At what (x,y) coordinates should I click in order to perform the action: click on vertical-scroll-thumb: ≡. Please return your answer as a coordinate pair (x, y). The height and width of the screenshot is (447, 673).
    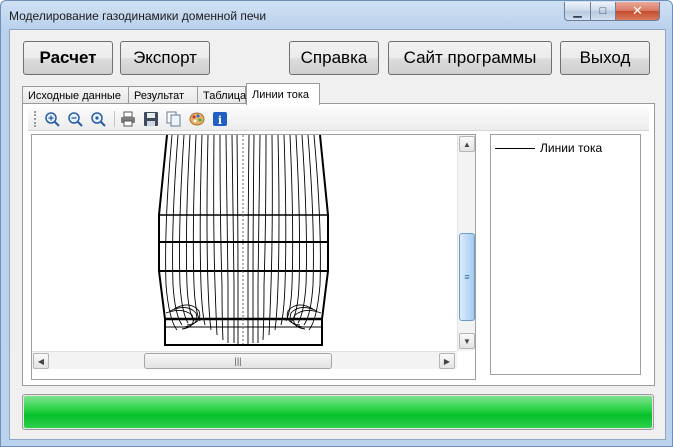
    Looking at the image, I should click on (467, 277).